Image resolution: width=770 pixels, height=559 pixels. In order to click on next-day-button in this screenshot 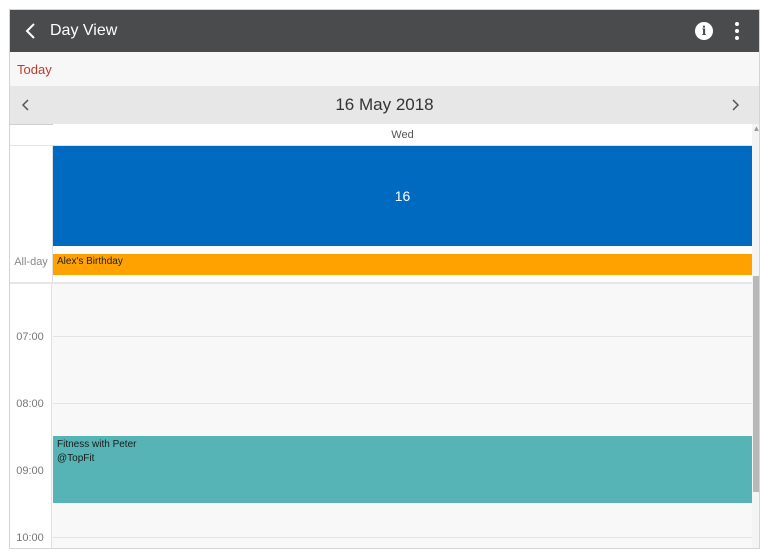, I will do `click(735, 105)`.